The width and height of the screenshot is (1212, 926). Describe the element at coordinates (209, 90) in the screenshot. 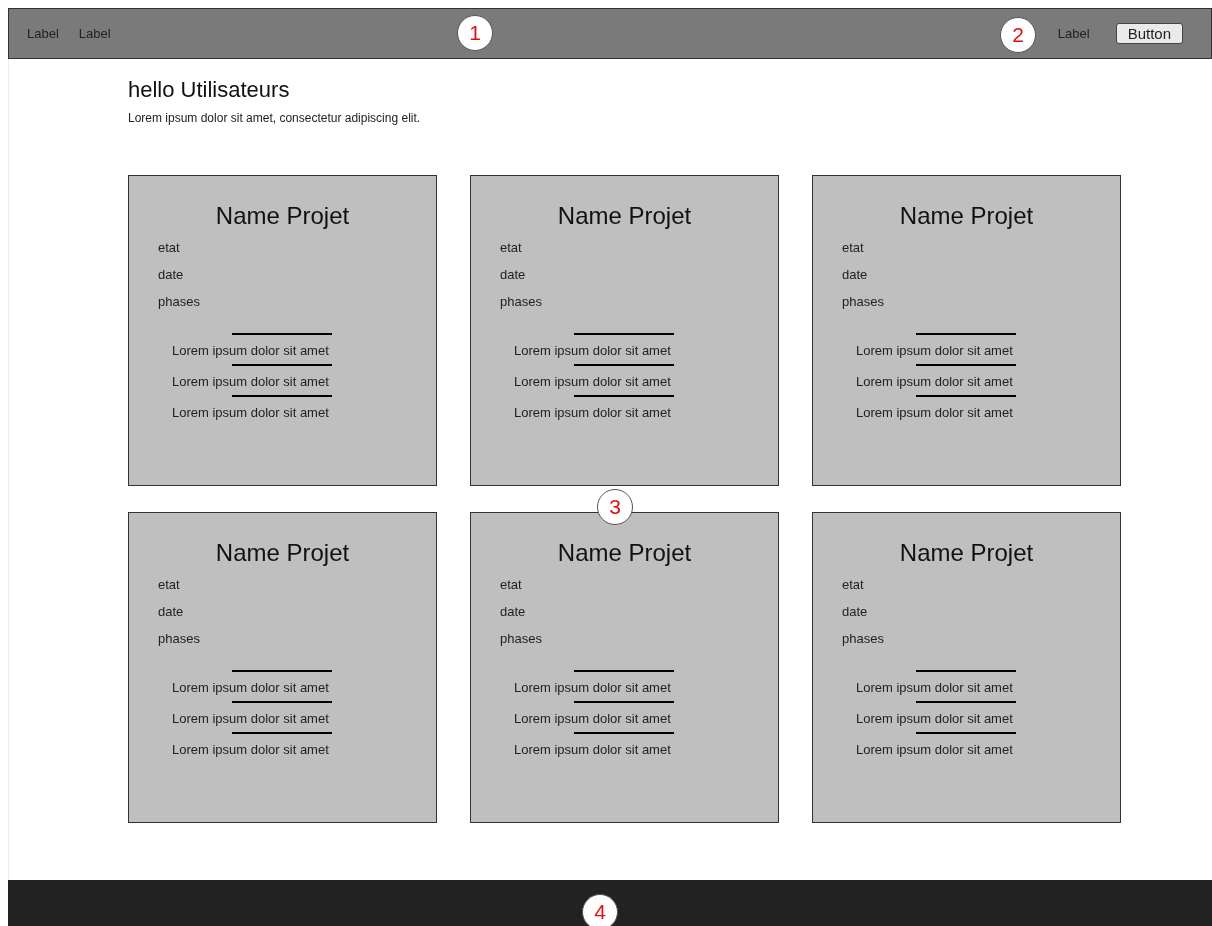

I see `page-title: hello Utilisateurs` at that location.